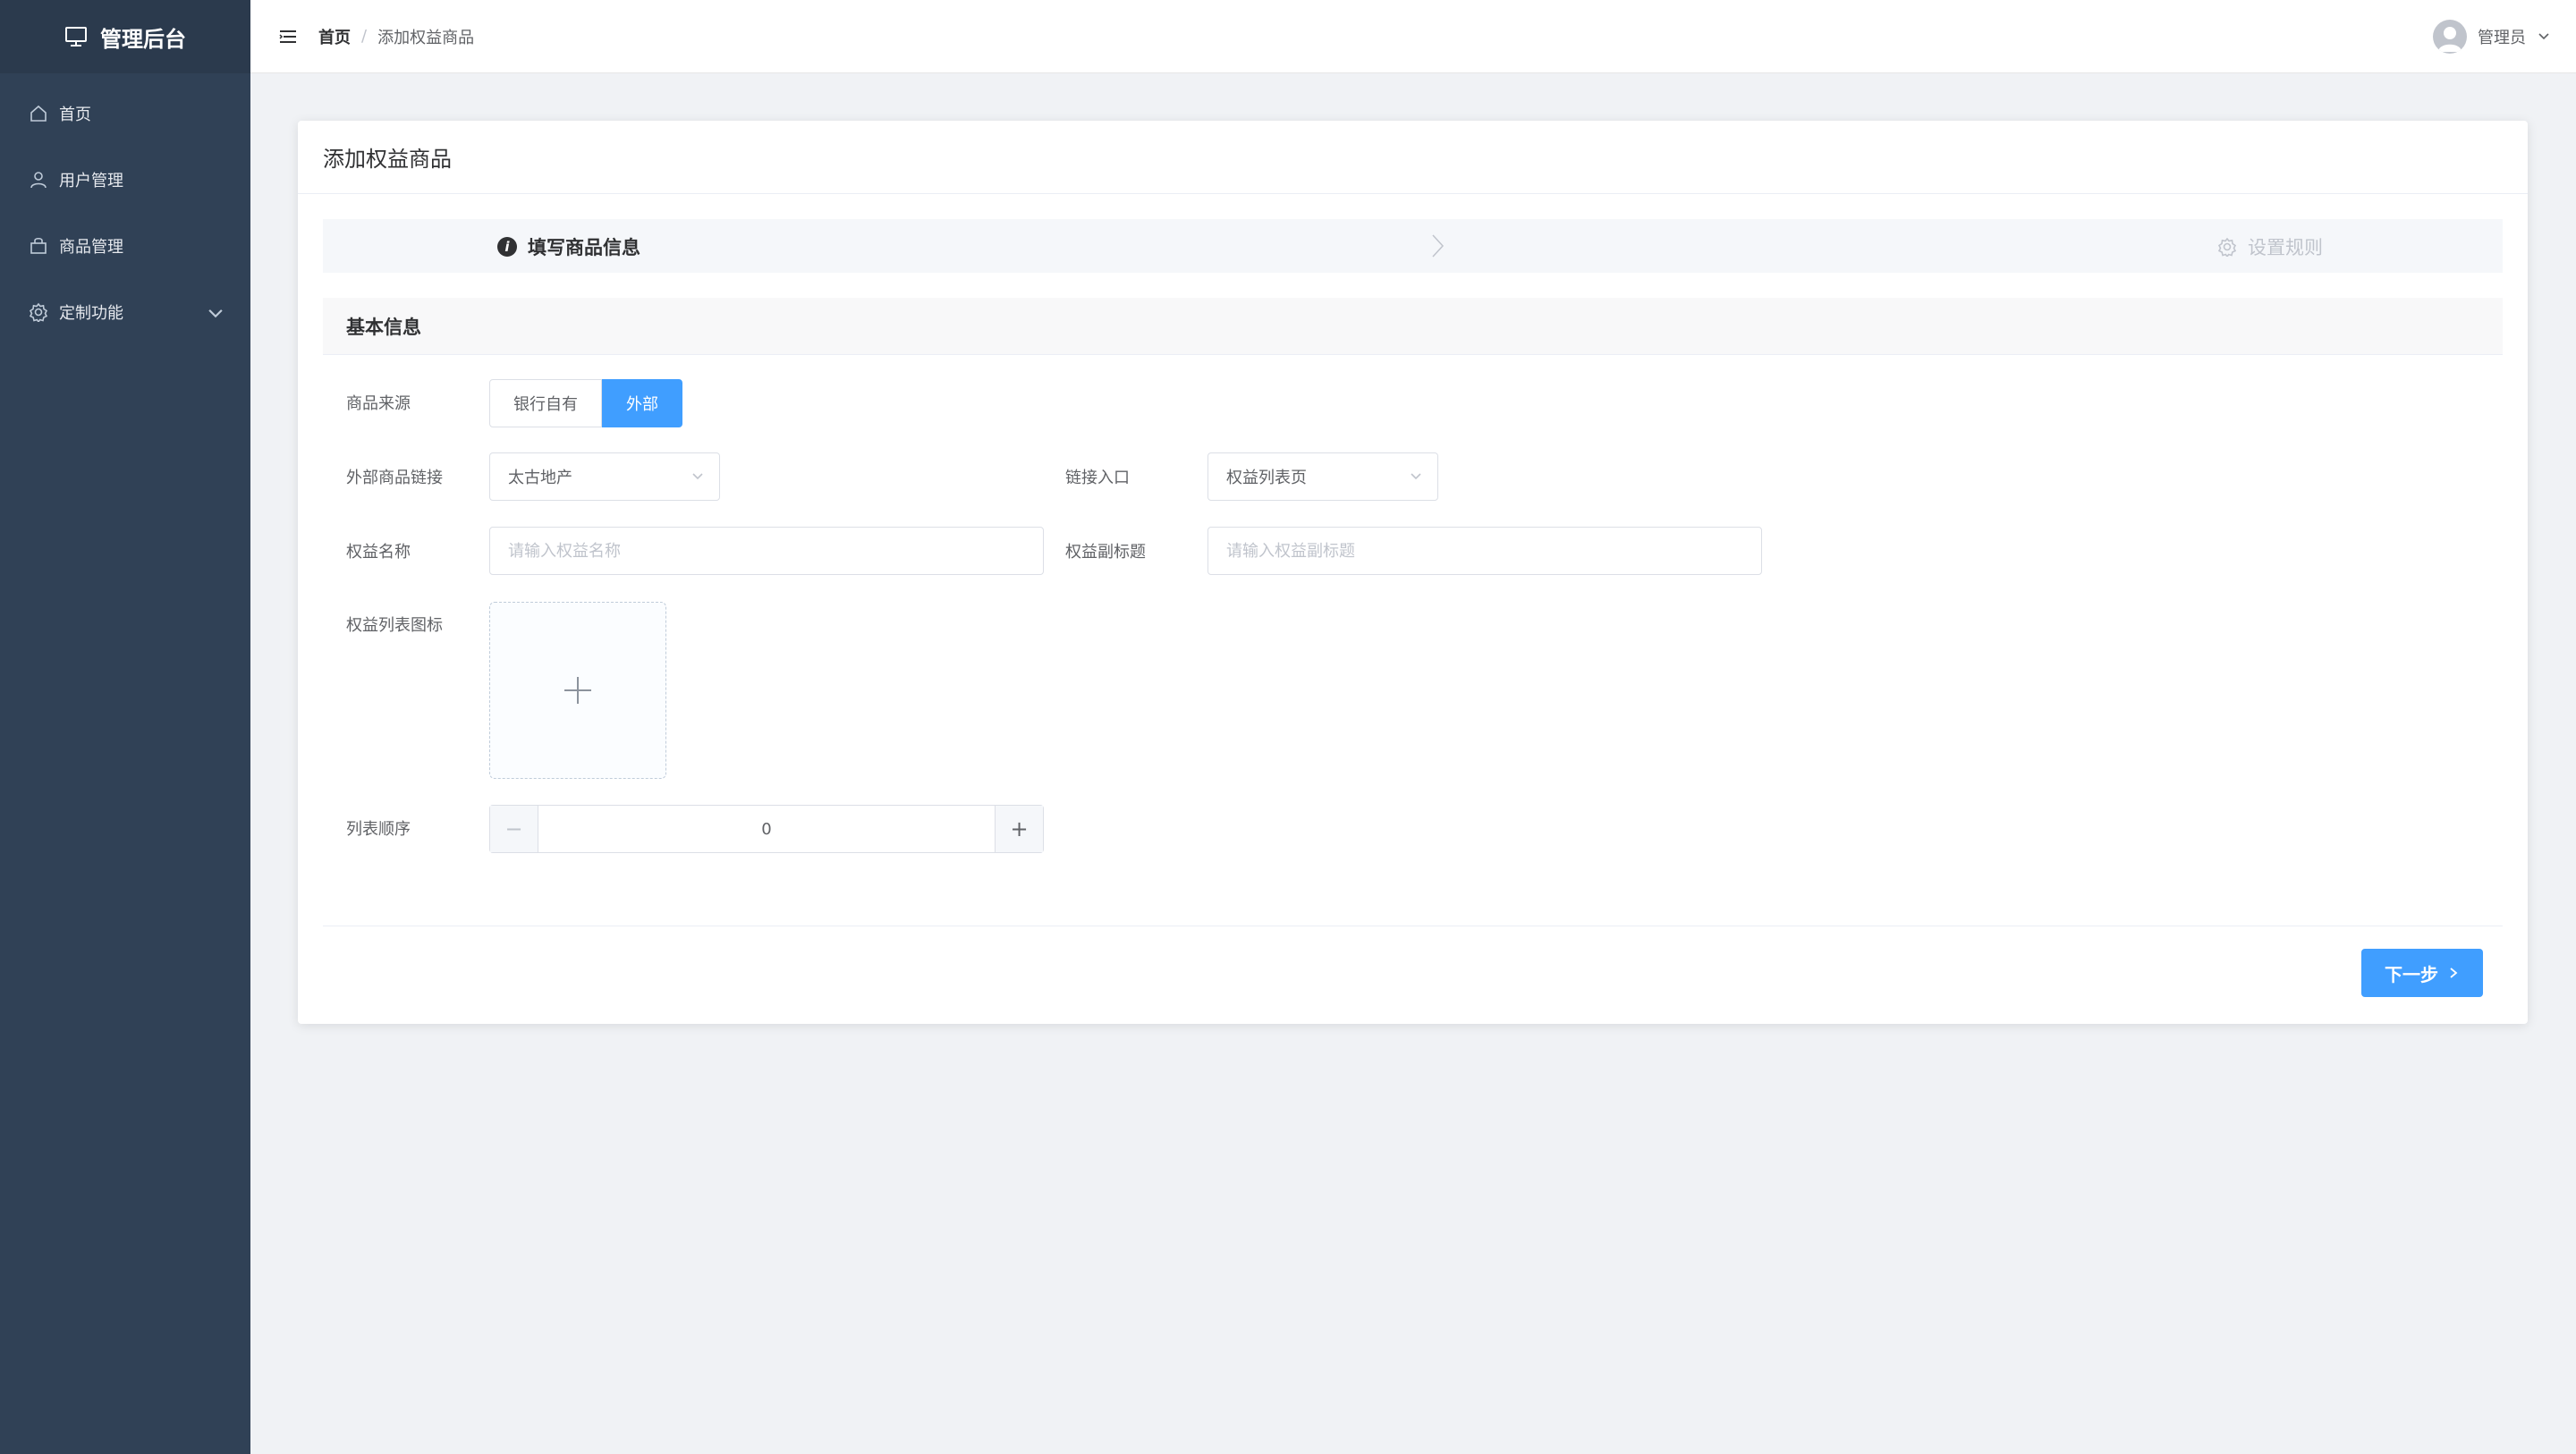  I want to click on step-fill-info: i 填写商品信息, so click(568, 247).